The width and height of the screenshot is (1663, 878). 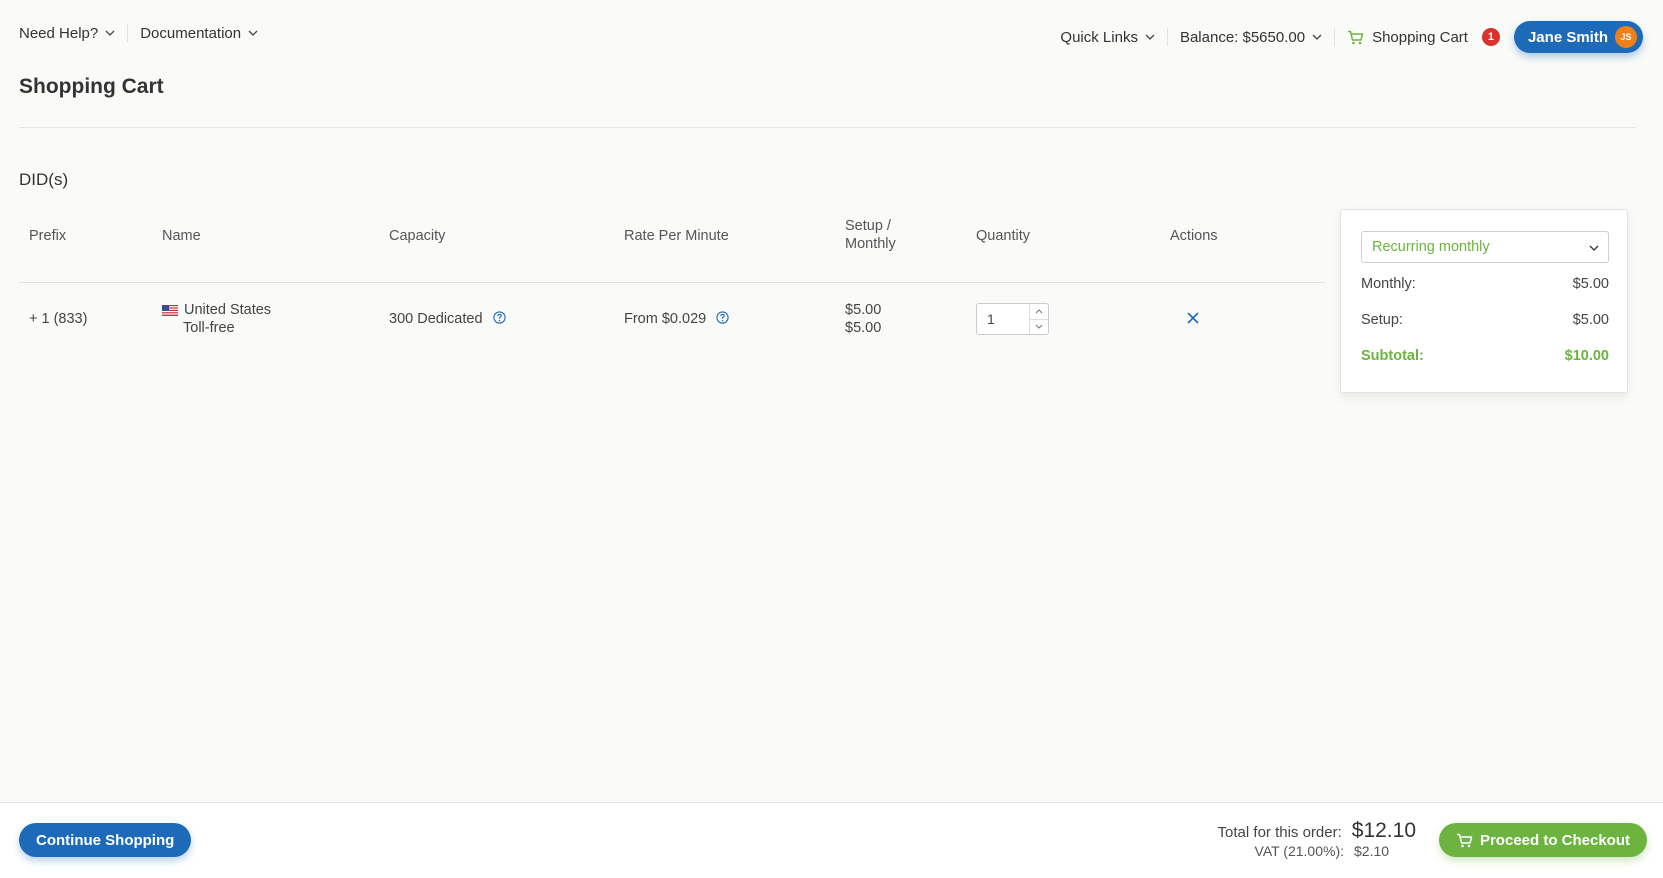 I want to click on setup-value: $5.00, so click(x=1590, y=320).